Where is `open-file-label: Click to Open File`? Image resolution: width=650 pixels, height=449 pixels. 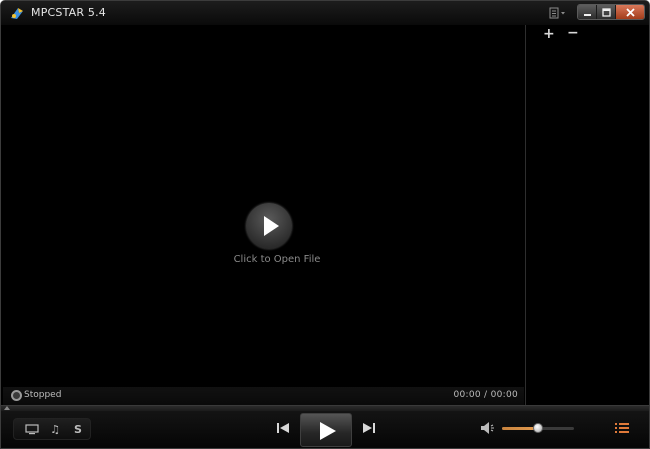
open-file-label: Click to Open File is located at coordinates (277, 259).